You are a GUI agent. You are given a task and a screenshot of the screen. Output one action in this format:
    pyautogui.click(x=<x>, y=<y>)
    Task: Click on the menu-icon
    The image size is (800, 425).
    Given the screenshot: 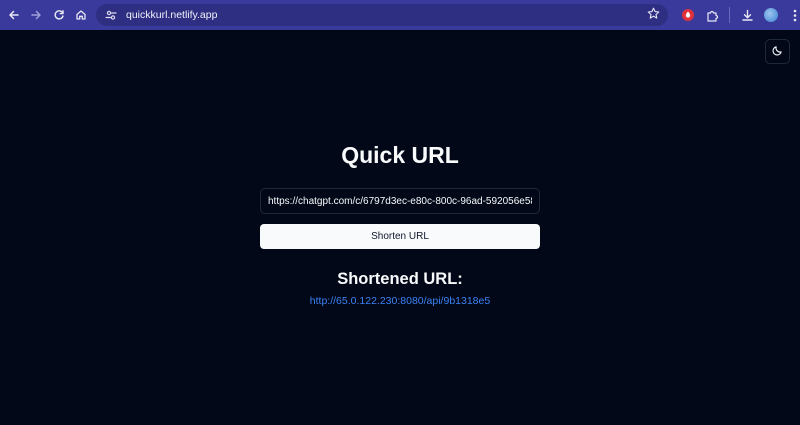 What is the action you would take?
    pyautogui.click(x=791, y=15)
    